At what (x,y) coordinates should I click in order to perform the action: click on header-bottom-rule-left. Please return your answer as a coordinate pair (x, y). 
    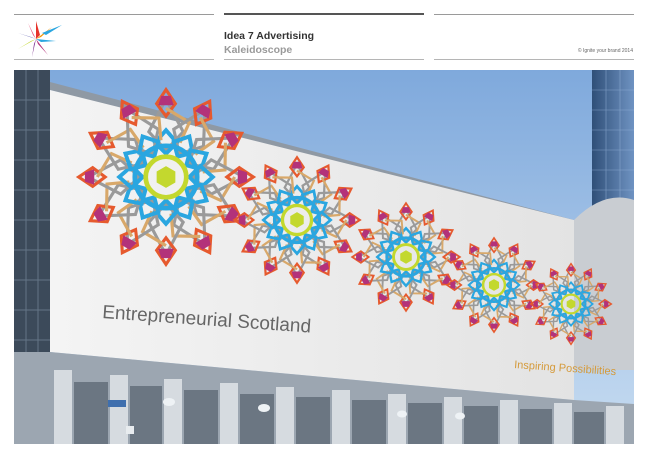
    Looking at the image, I should click on (114, 59).